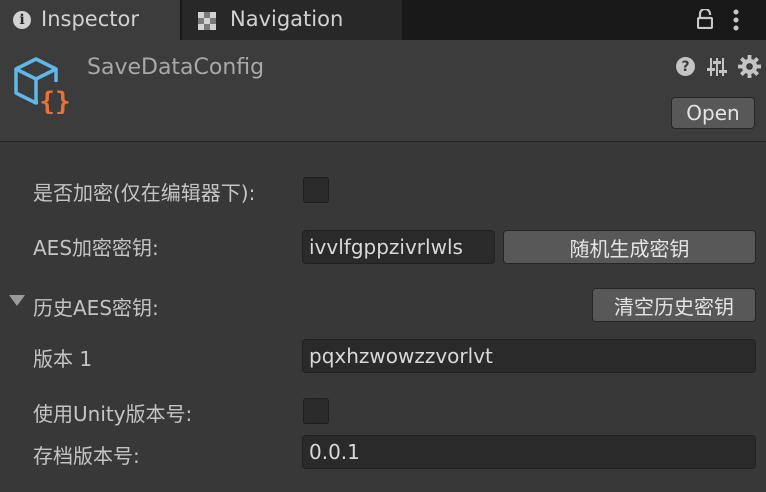 Image resolution: width=766 pixels, height=492 pixels. I want to click on use-unity-version-label: 使用Unity版本号:, so click(113, 414).